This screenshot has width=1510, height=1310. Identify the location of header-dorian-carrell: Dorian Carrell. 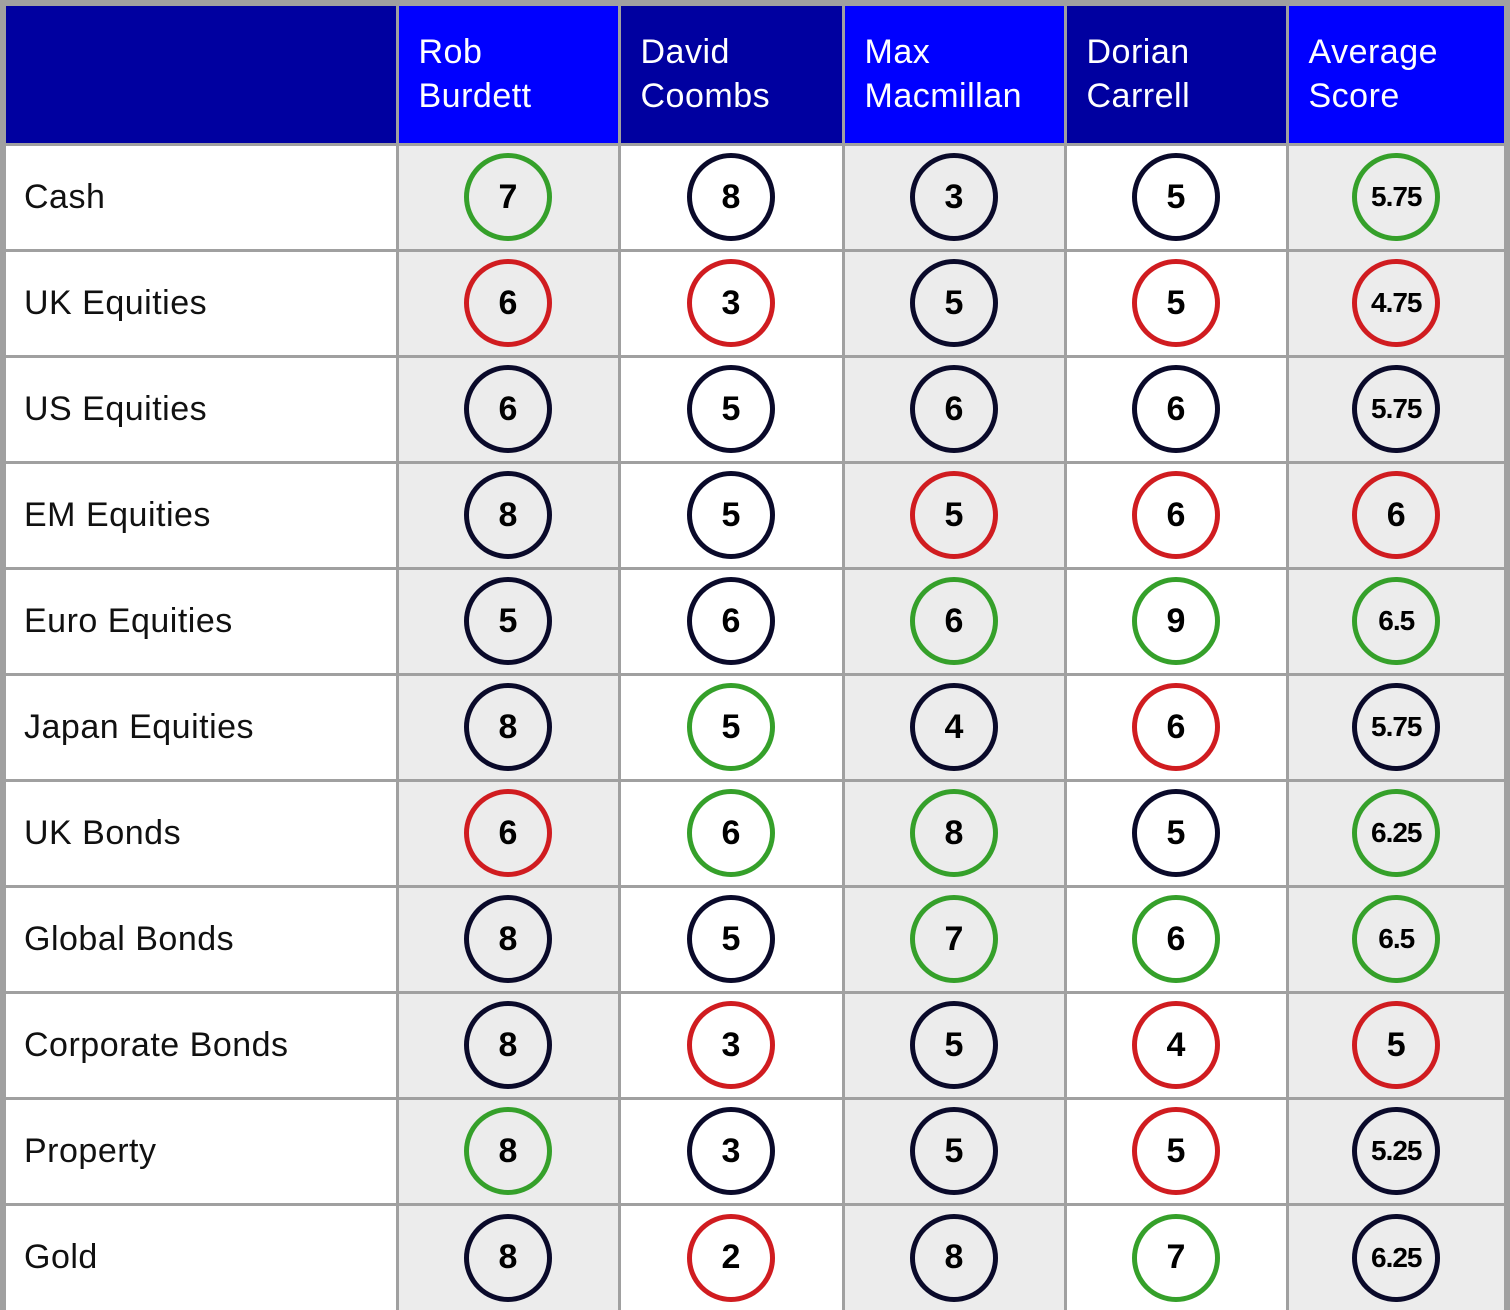
(1175, 76).